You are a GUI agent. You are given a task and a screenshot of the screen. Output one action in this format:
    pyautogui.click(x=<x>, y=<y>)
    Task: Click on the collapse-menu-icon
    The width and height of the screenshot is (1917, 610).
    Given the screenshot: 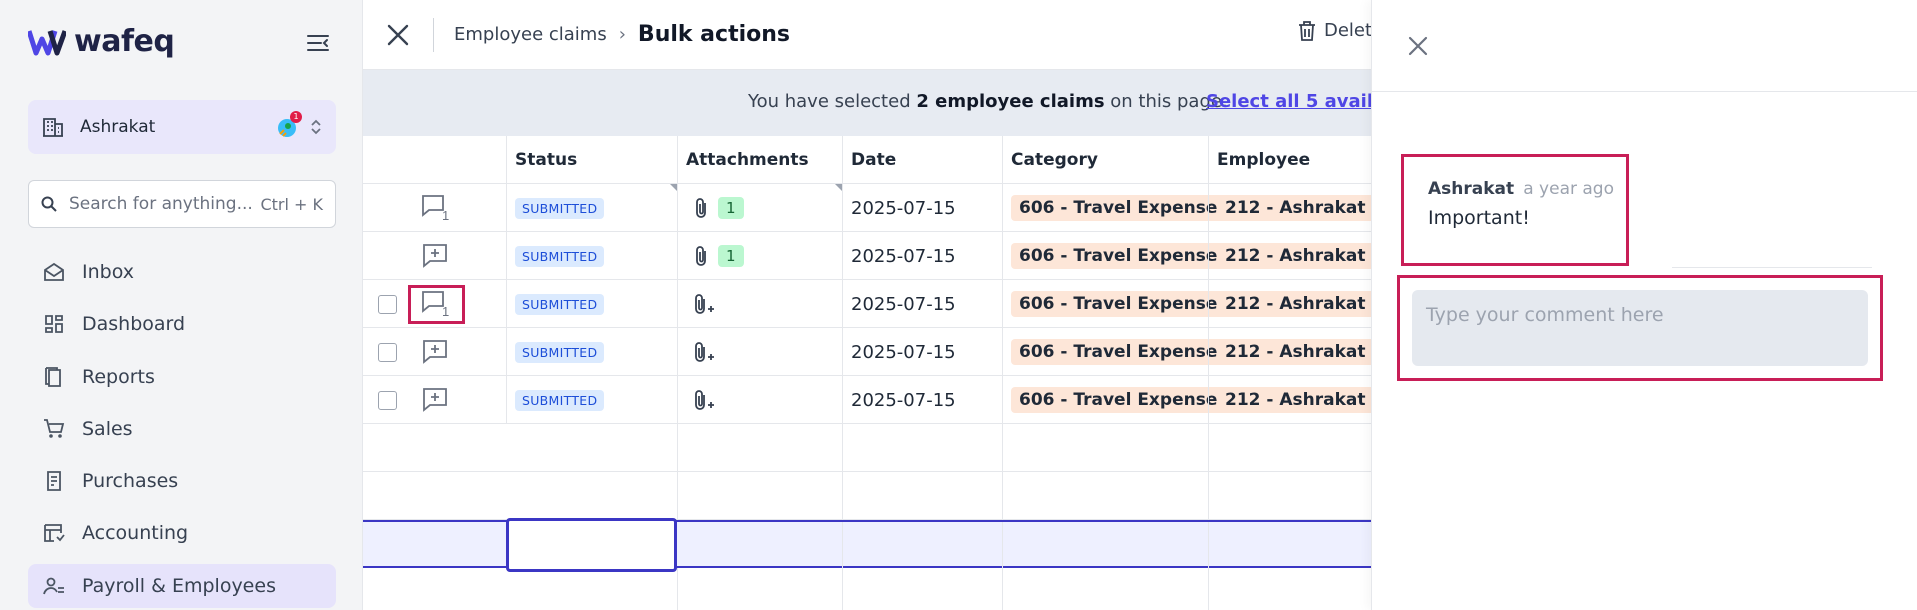 What is the action you would take?
    pyautogui.click(x=318, y=43)
    